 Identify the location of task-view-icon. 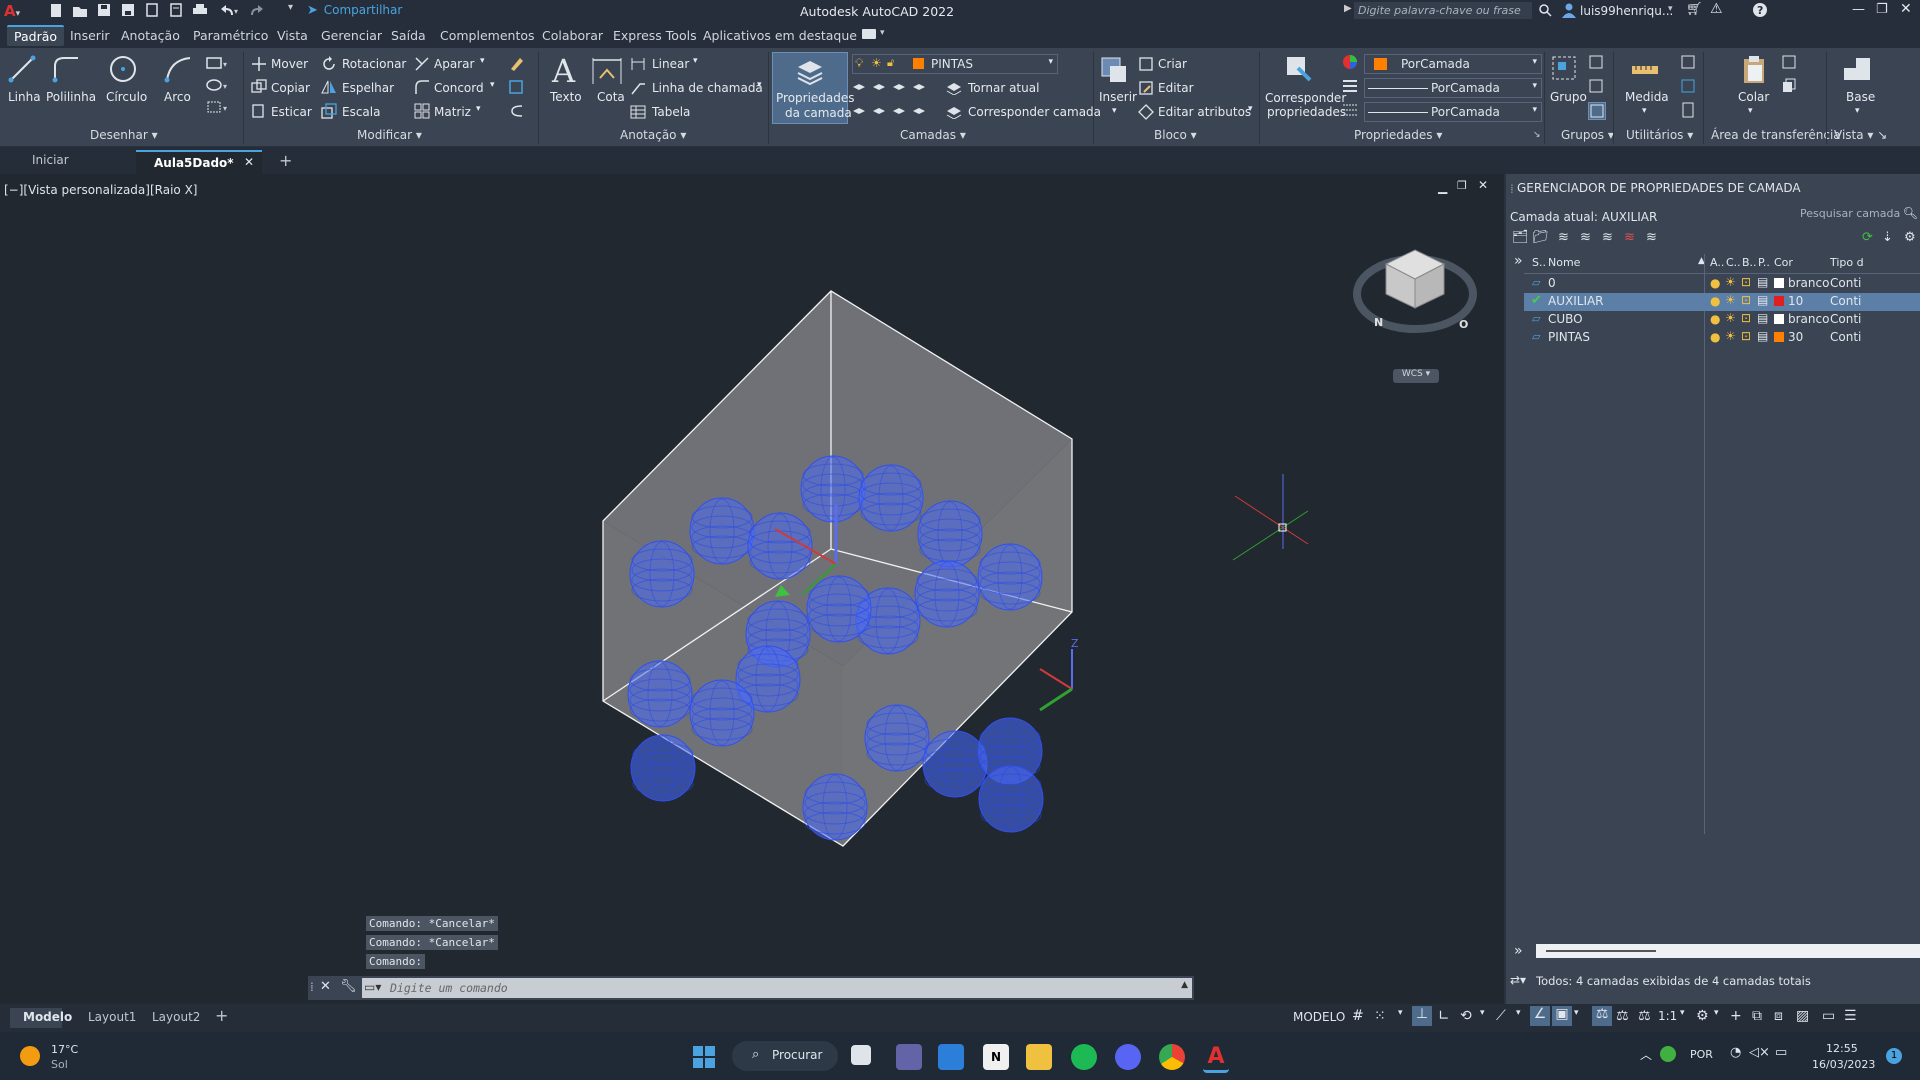
(861, 1055).